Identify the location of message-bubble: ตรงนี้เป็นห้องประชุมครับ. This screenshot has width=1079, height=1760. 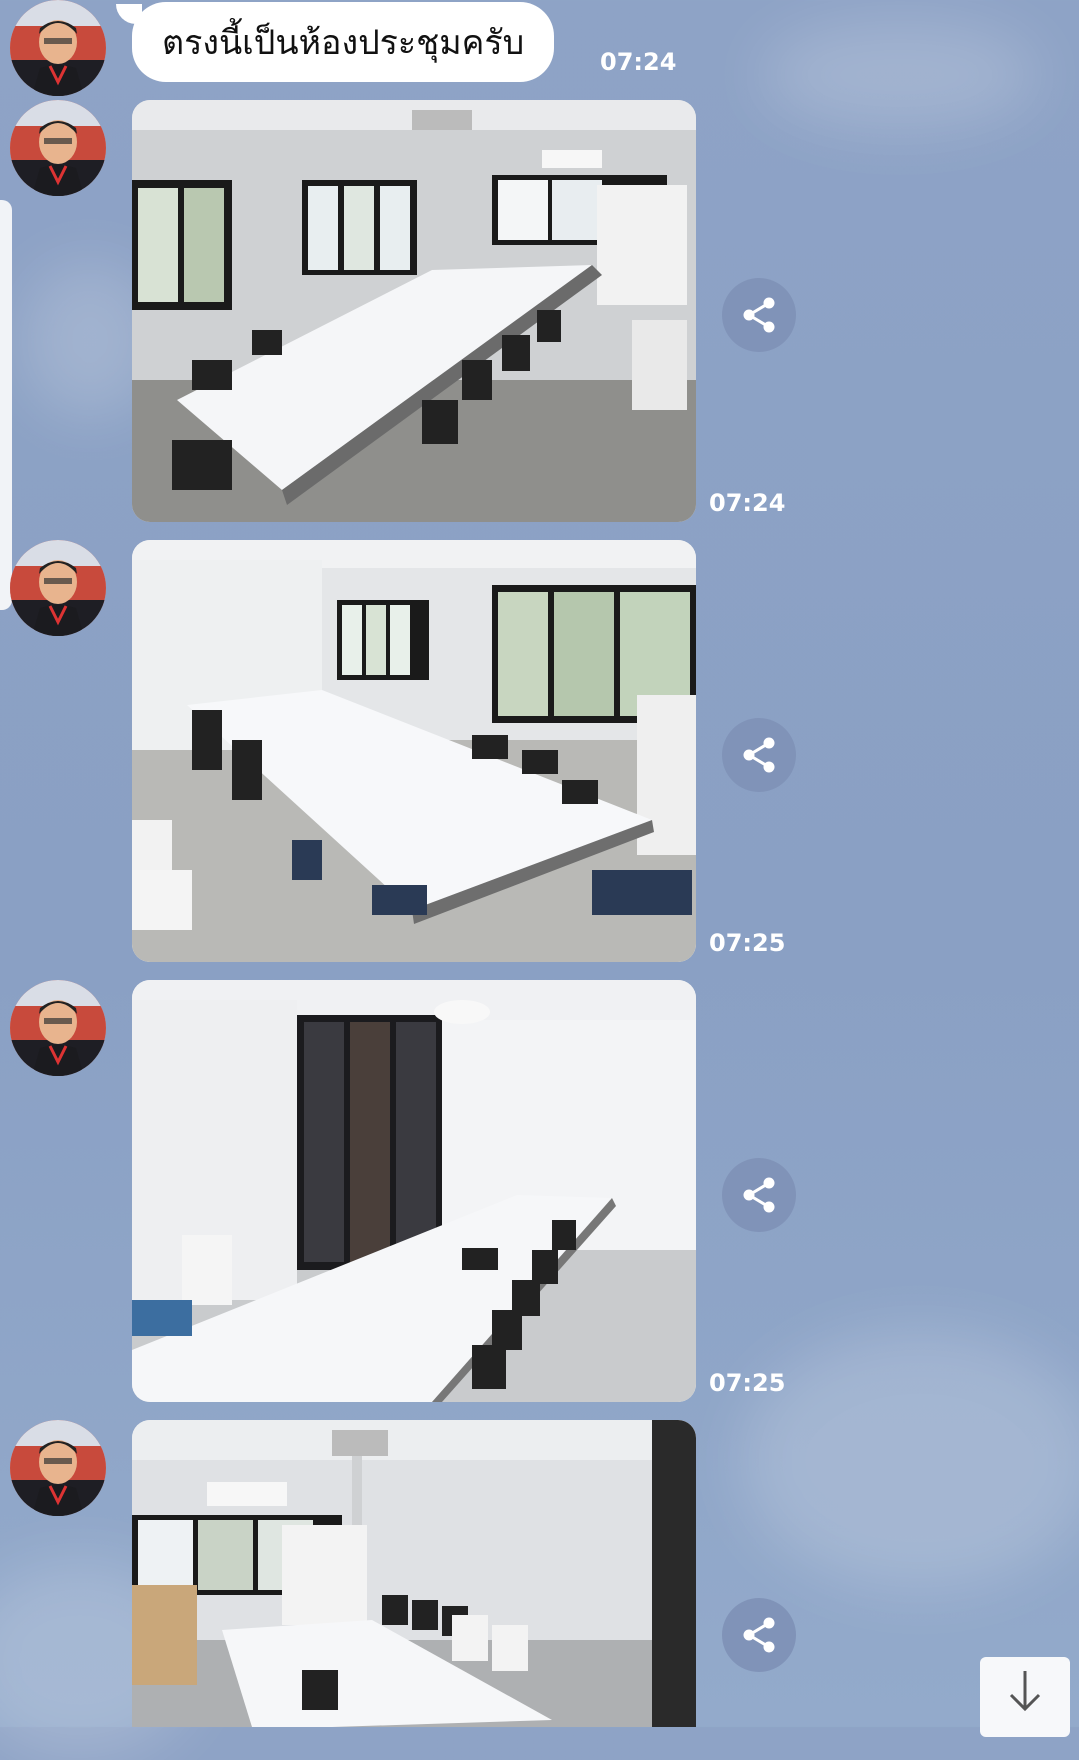
(343, 42).